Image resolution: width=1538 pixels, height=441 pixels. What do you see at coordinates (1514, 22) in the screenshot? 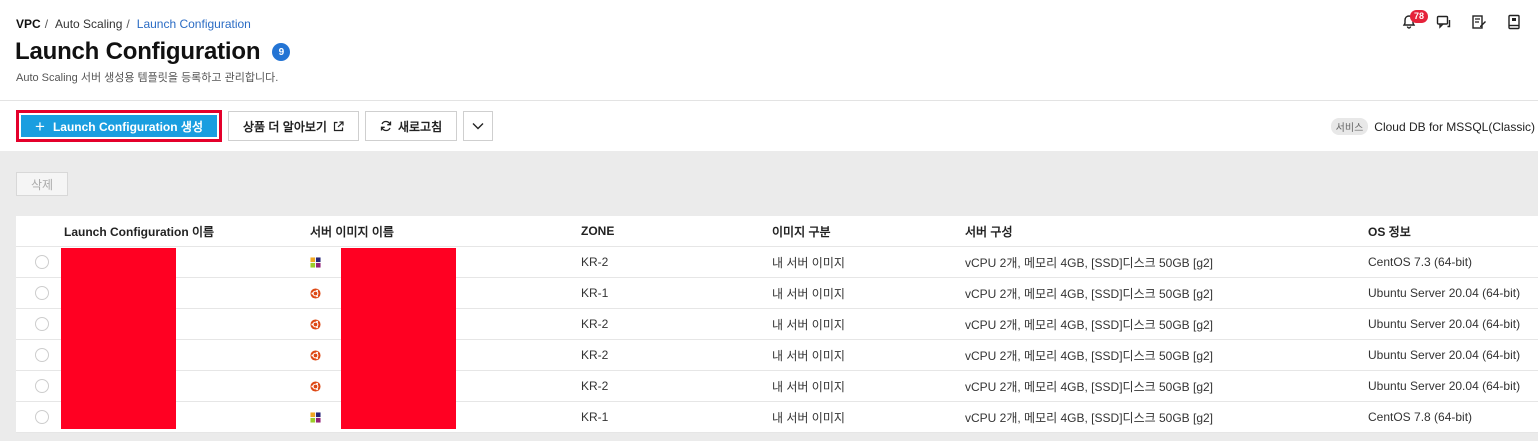
I see `manual-book-icon` at bounding box center [1514, 22].